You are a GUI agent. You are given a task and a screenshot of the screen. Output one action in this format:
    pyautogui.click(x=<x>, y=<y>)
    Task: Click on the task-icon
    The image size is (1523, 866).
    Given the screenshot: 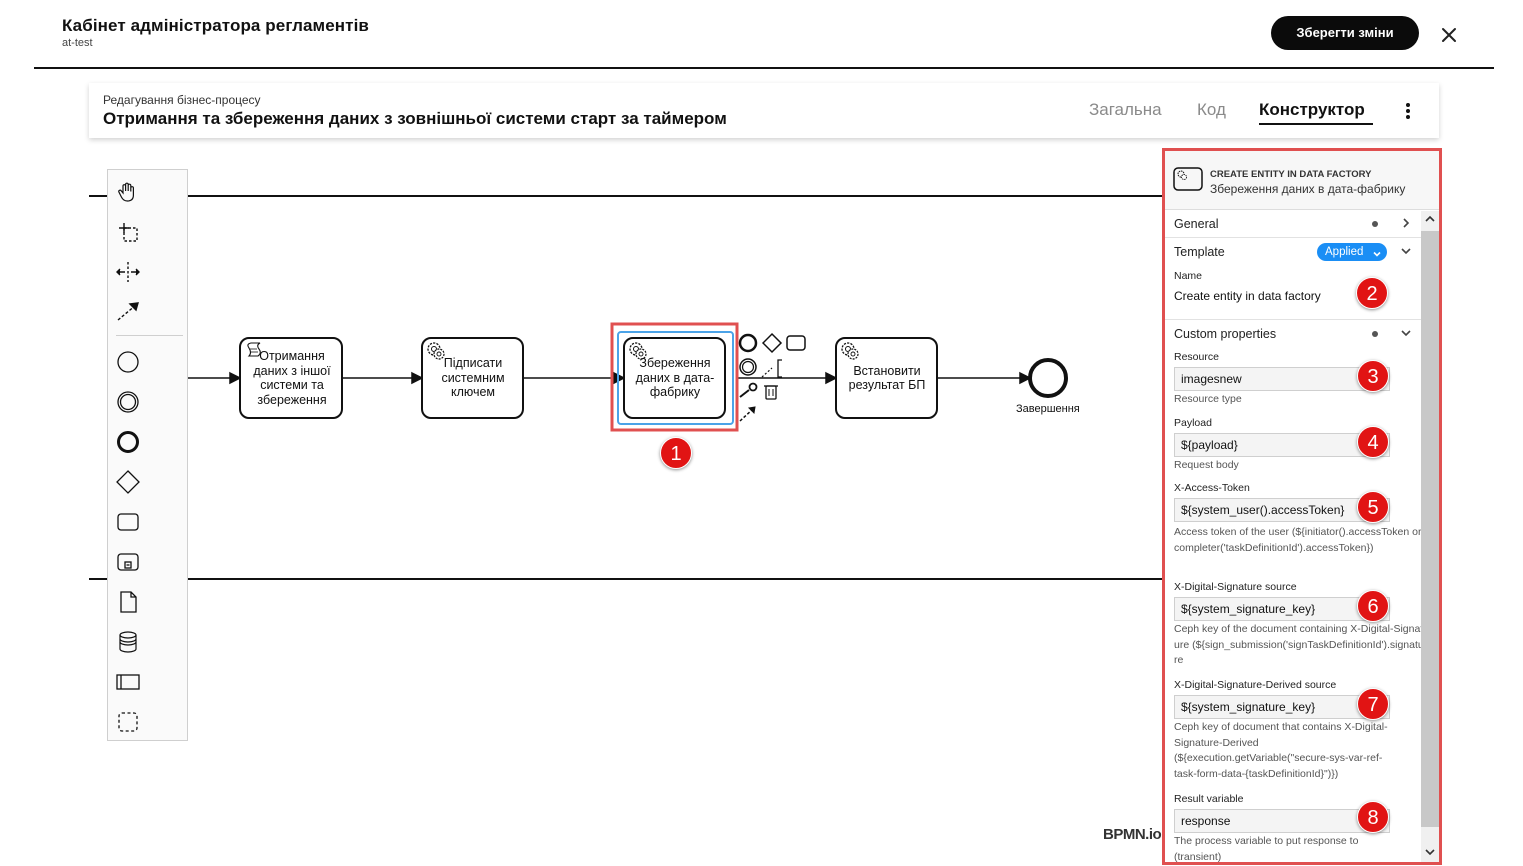 What is the action you would take?
    pyautogui.click(x=128, y=522)
    